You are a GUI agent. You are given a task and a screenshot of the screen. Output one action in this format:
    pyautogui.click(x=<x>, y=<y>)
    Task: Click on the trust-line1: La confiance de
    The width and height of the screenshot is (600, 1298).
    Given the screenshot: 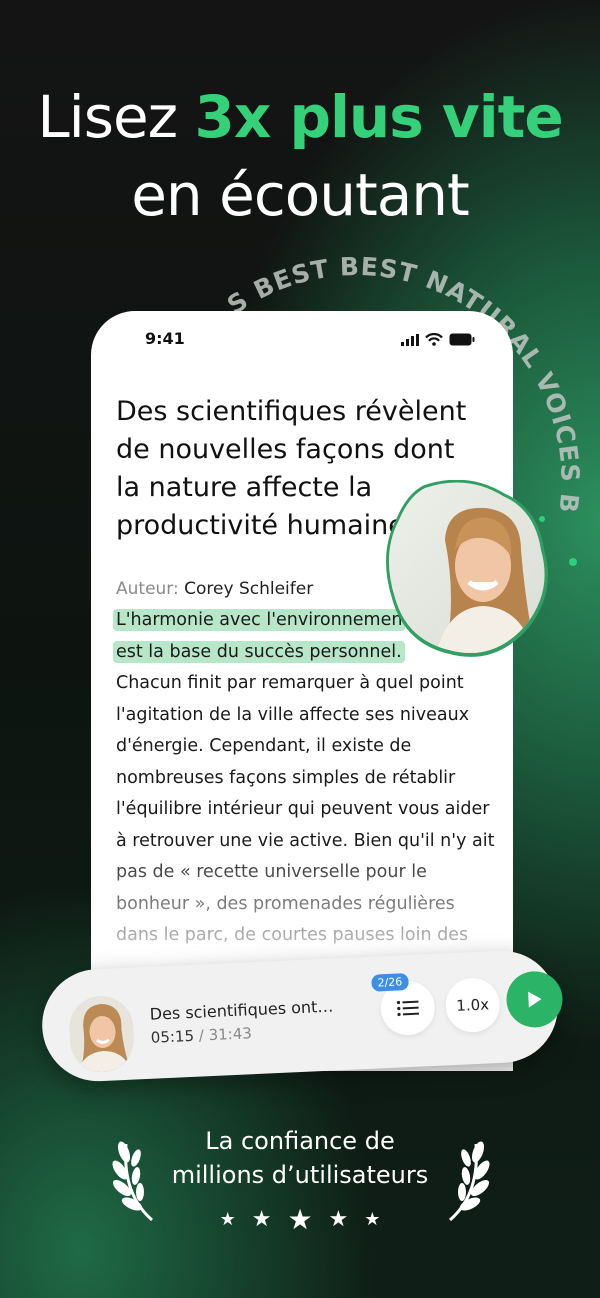 What is the action you would take?
    pyautogui.click(x=300, y=1141)
    